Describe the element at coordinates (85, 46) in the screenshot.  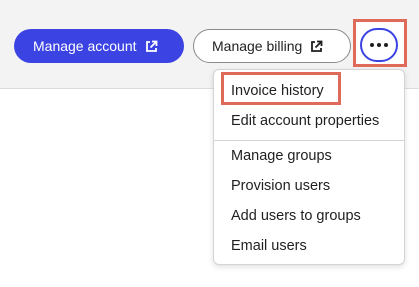
I see `manage-account-label: Manage account` at that location.